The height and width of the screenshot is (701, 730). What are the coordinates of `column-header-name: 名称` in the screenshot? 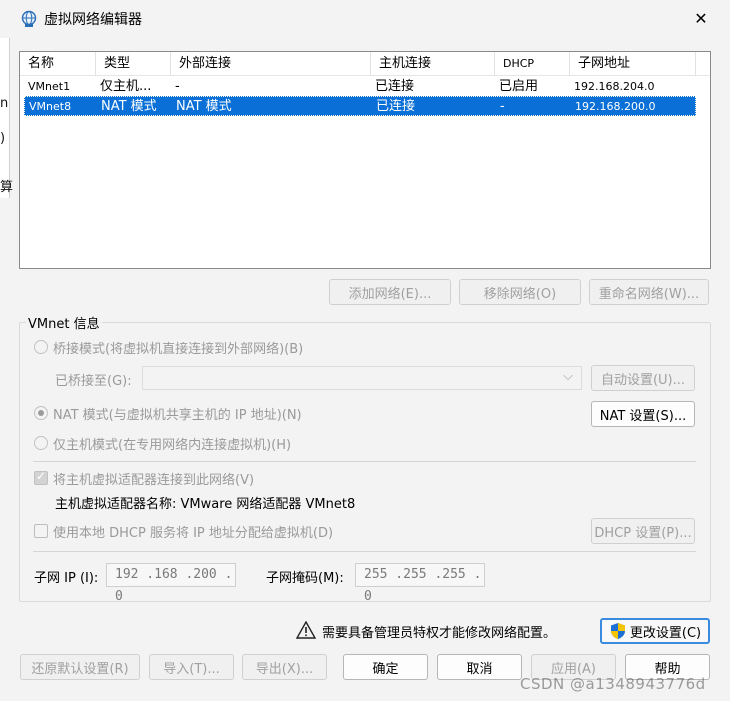 It's located at (58, 64).